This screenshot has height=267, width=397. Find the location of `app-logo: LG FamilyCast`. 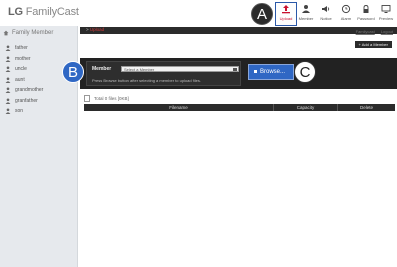

app-logo: LG FamilyCast is located at coordinates (43, 12).